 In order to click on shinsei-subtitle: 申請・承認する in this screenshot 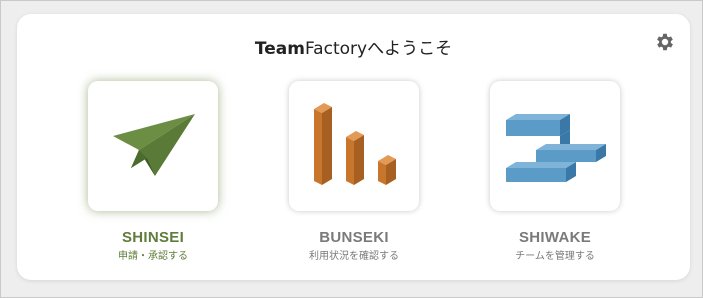, I will do `click(153, 256)`.